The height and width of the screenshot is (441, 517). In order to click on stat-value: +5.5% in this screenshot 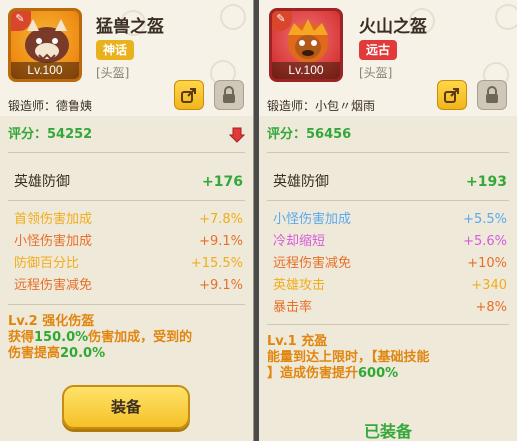, I will do `click(485, 219)`.